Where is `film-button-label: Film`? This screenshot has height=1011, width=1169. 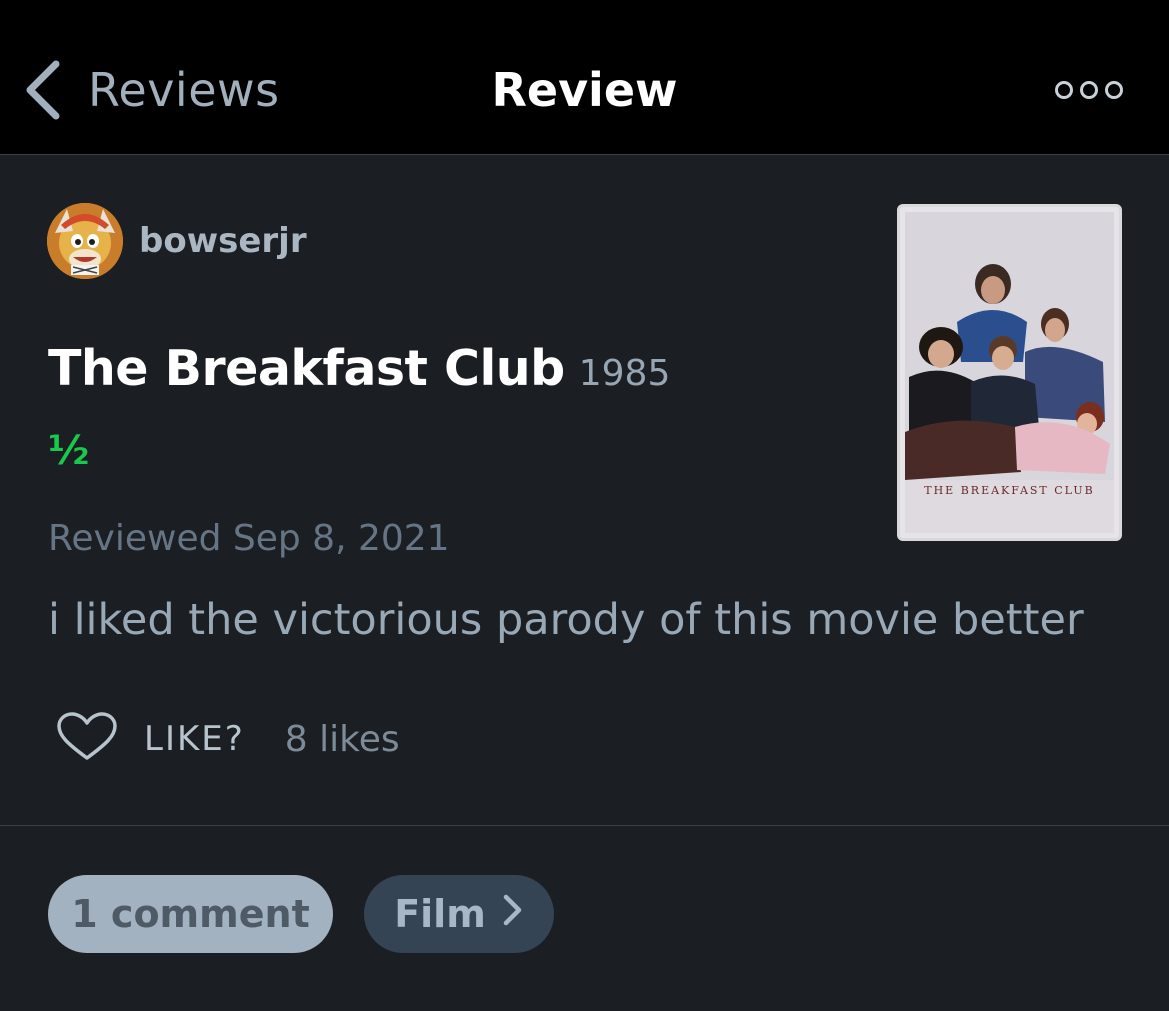 film-button-label: Film is located at coordinates (440, 914).